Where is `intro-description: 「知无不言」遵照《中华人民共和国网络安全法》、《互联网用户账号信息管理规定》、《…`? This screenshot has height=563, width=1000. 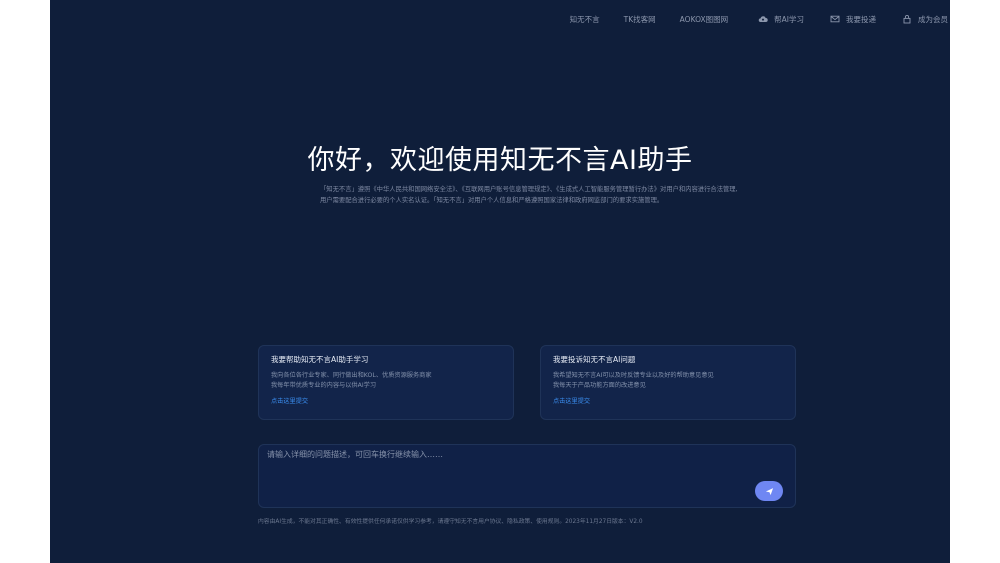 intro-description: 「知无不言」遵照《中华人民共和国网络安全法》、《互联网用户账号信息管理规定》、《… is located at coordinates (529, 195).